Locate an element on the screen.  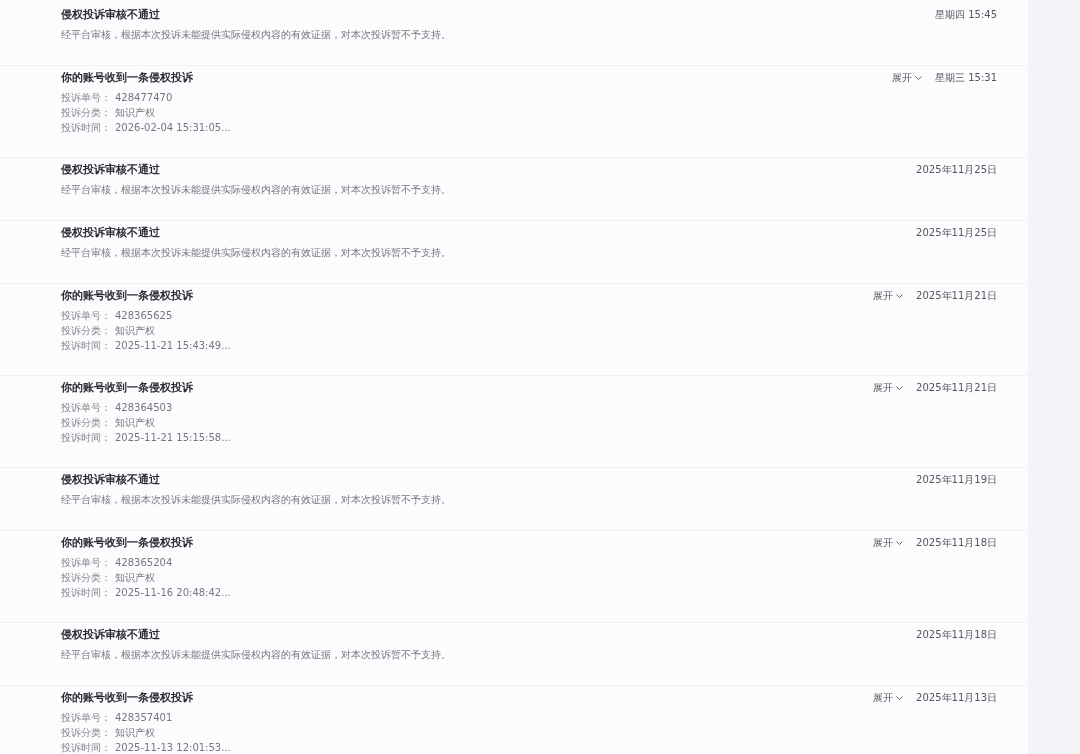
field-value: 428357401 is located at coordinates (144, 717).